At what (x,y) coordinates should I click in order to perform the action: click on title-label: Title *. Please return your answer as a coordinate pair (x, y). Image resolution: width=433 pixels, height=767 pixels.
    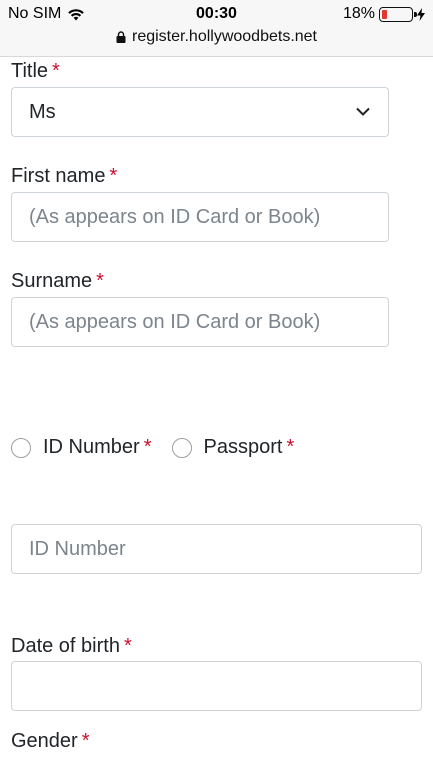
    Looking at the image, I should click on (35, 71).